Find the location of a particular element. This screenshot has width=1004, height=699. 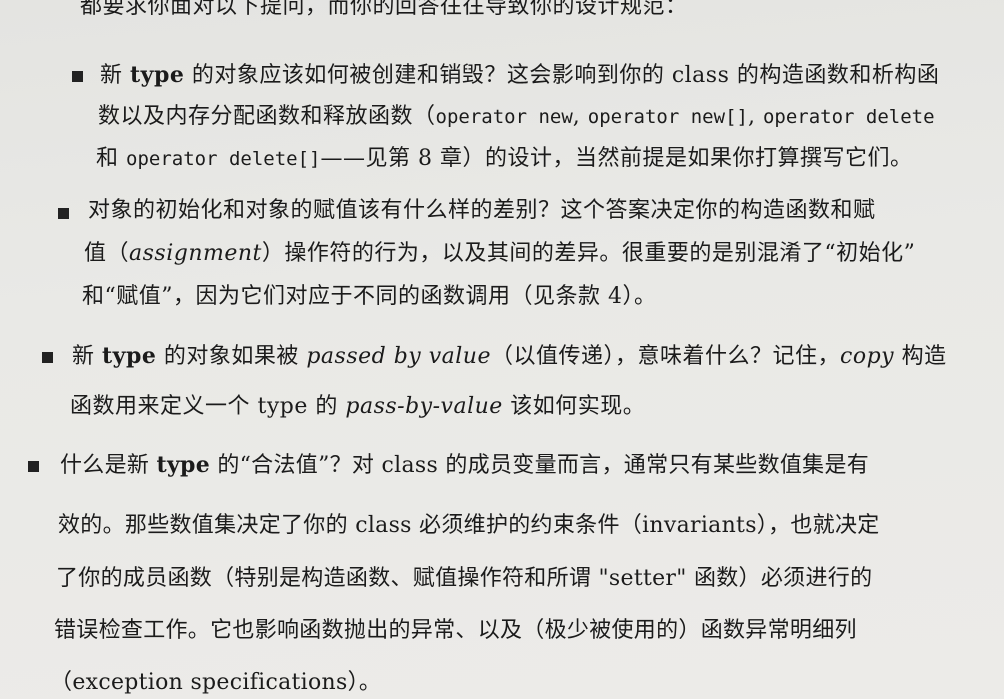

exception-specifications-term: exception specifications is located at coordinates (210, 682).